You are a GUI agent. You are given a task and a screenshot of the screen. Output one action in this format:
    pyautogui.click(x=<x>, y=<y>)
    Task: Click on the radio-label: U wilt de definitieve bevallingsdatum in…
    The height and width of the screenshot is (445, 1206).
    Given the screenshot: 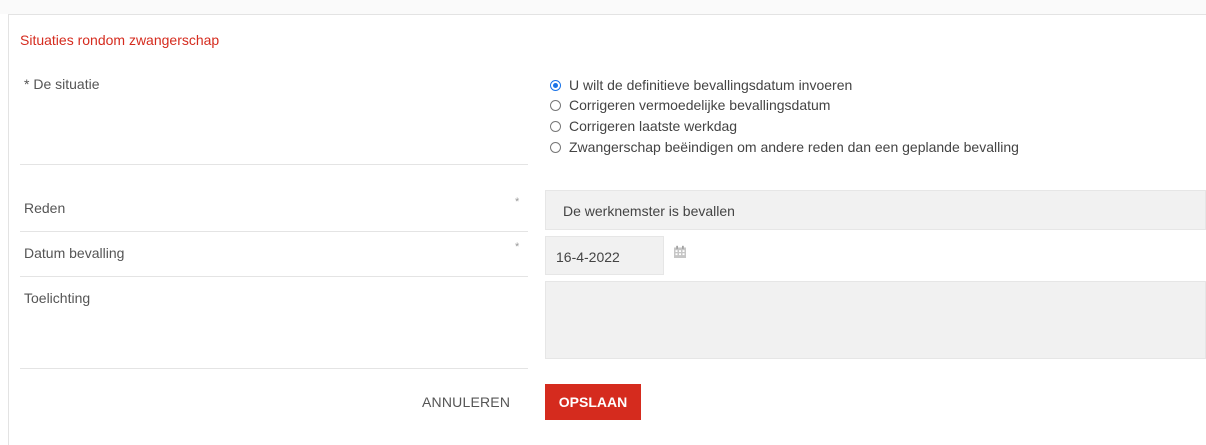 What is the action you would take?
    pyautogui.click(x=711, y=85)
    